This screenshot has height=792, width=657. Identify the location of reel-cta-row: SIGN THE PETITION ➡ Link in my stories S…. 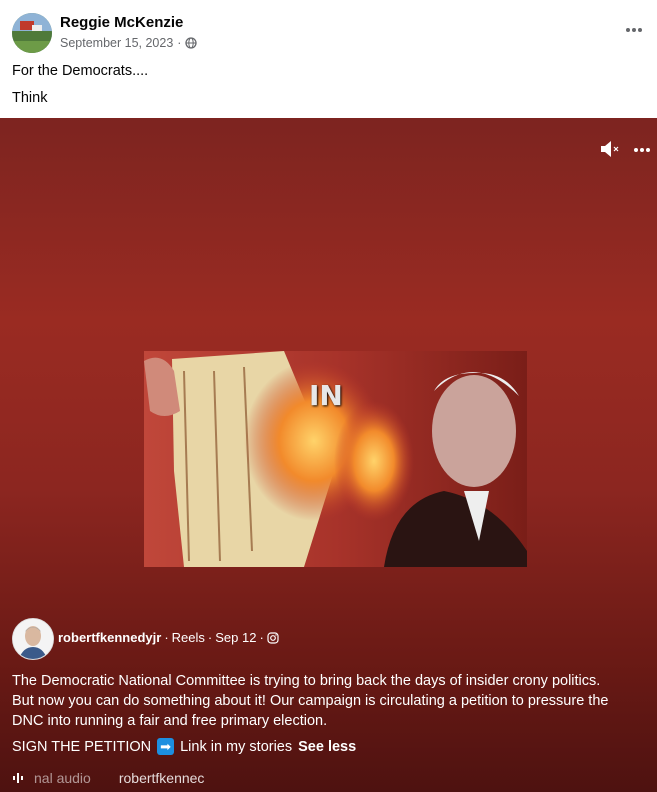
(184, 746).